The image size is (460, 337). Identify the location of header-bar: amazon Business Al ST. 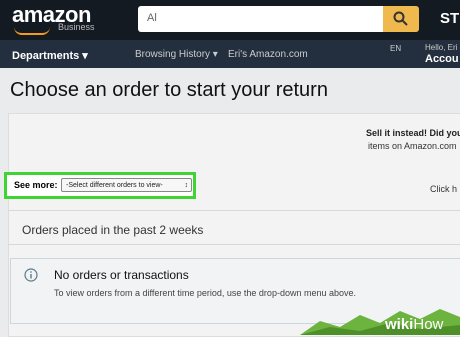
(230, 20).